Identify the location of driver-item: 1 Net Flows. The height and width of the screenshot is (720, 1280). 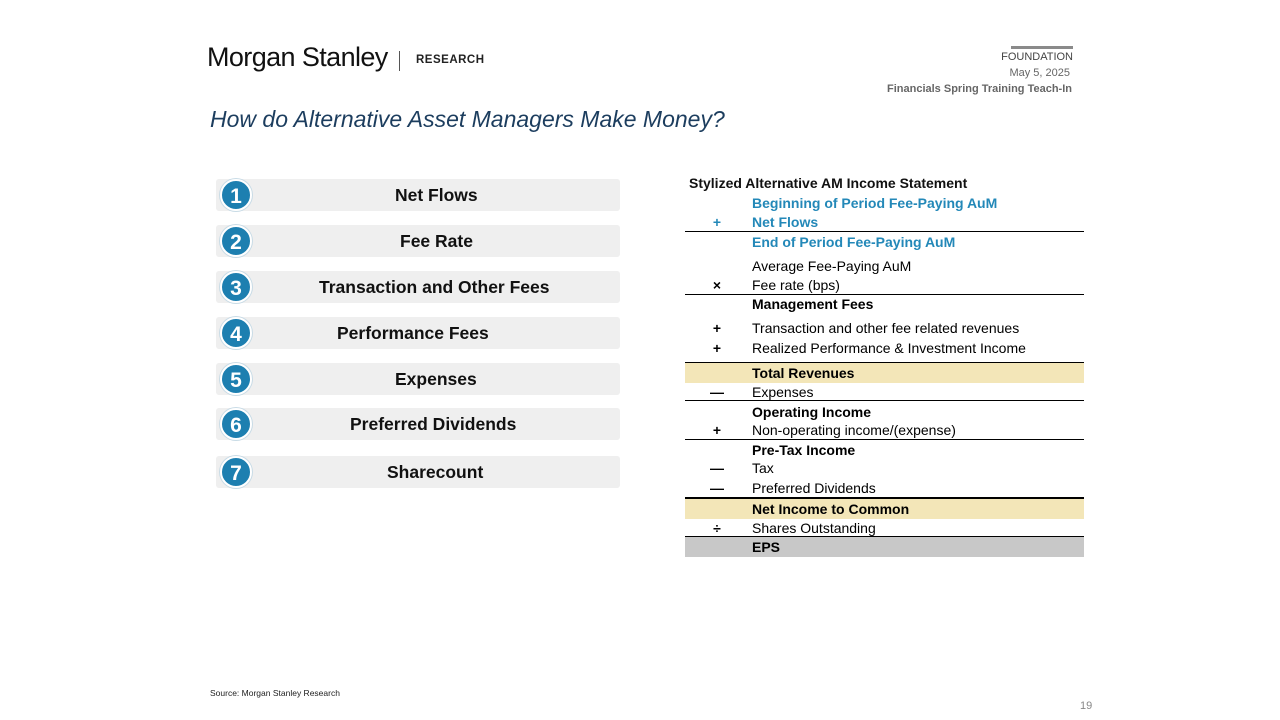
(418, 195).